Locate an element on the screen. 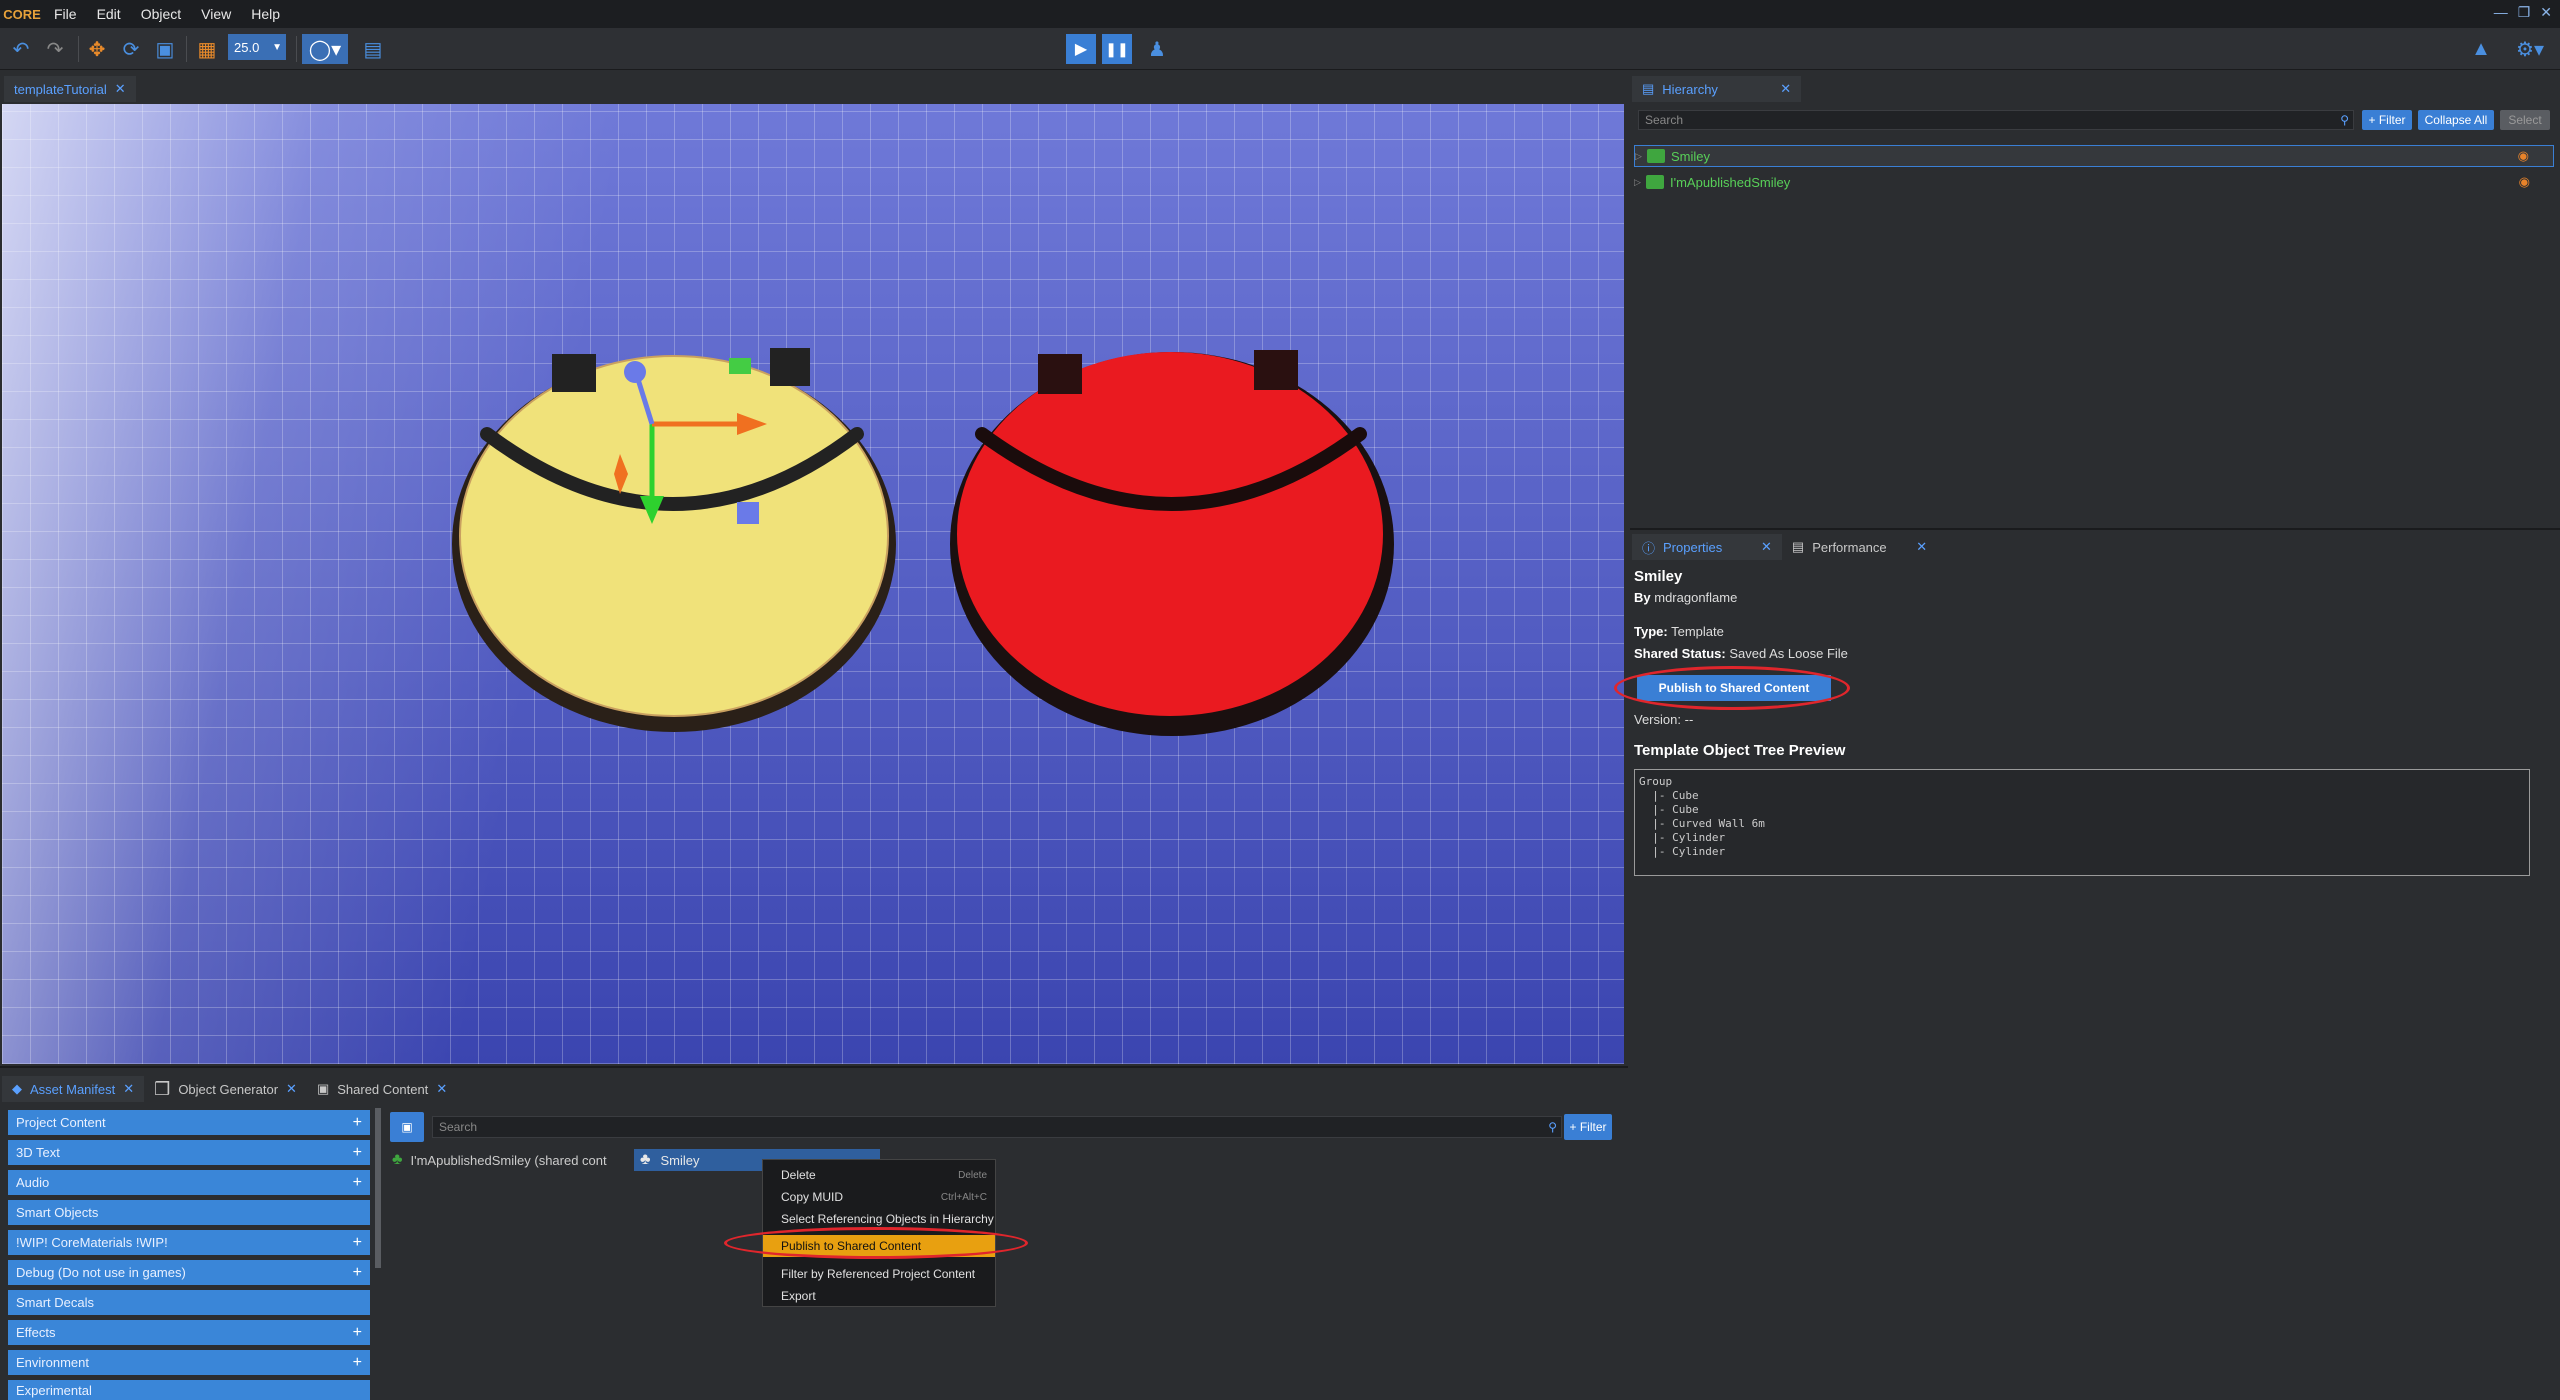  menu-item-delete: Delete Delete is located at coordinates (879, 1175).